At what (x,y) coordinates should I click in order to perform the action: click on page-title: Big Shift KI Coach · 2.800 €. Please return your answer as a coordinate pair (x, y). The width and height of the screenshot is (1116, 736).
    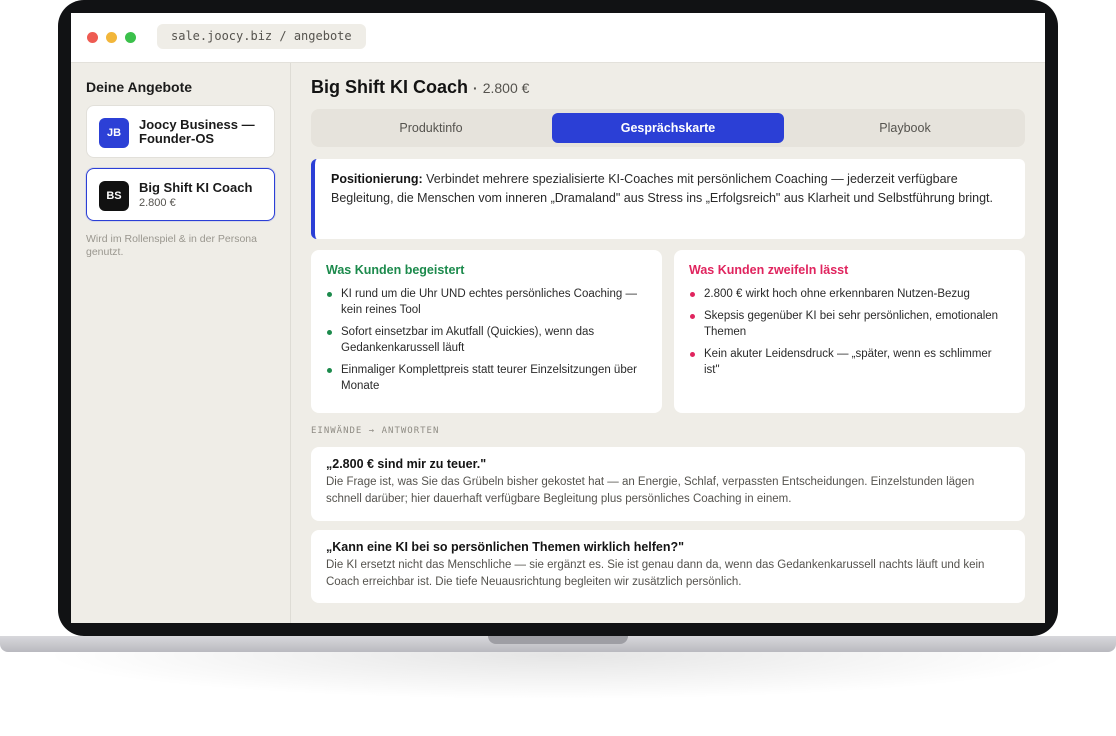
    Looking at the image, I should click on (420, 87).